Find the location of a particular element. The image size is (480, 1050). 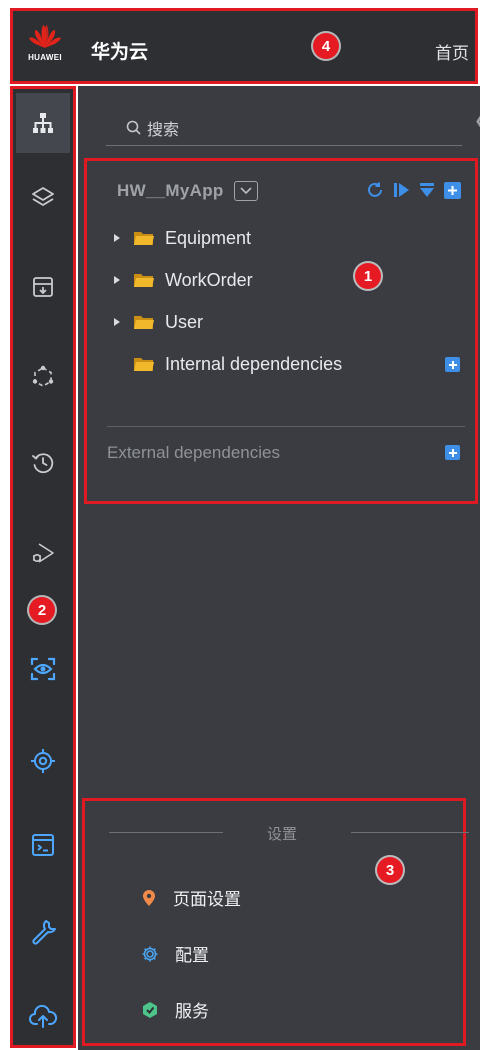

tree-toolbar is located at coordinates (413, 190).